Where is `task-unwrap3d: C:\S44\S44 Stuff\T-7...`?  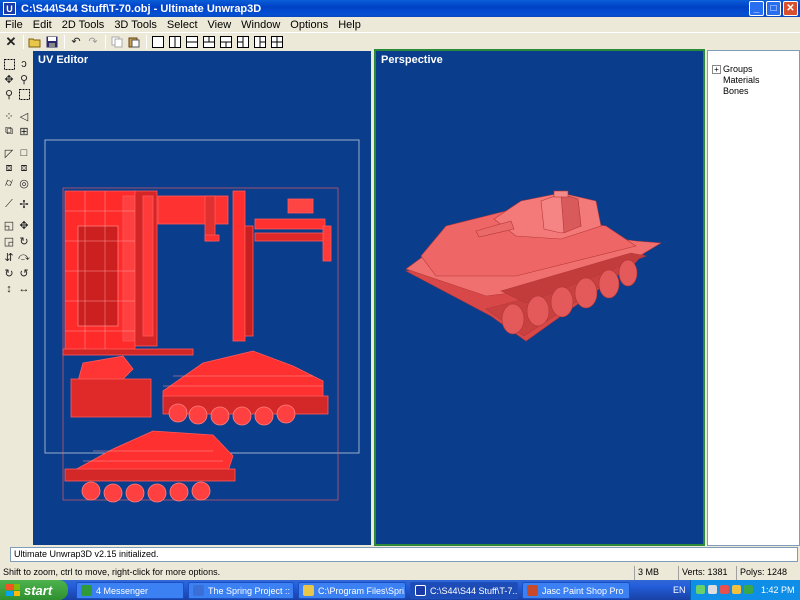
task-unwrap3d: C:\S44\S44 Stuff\T-7... is located at coordinates (464, 590).